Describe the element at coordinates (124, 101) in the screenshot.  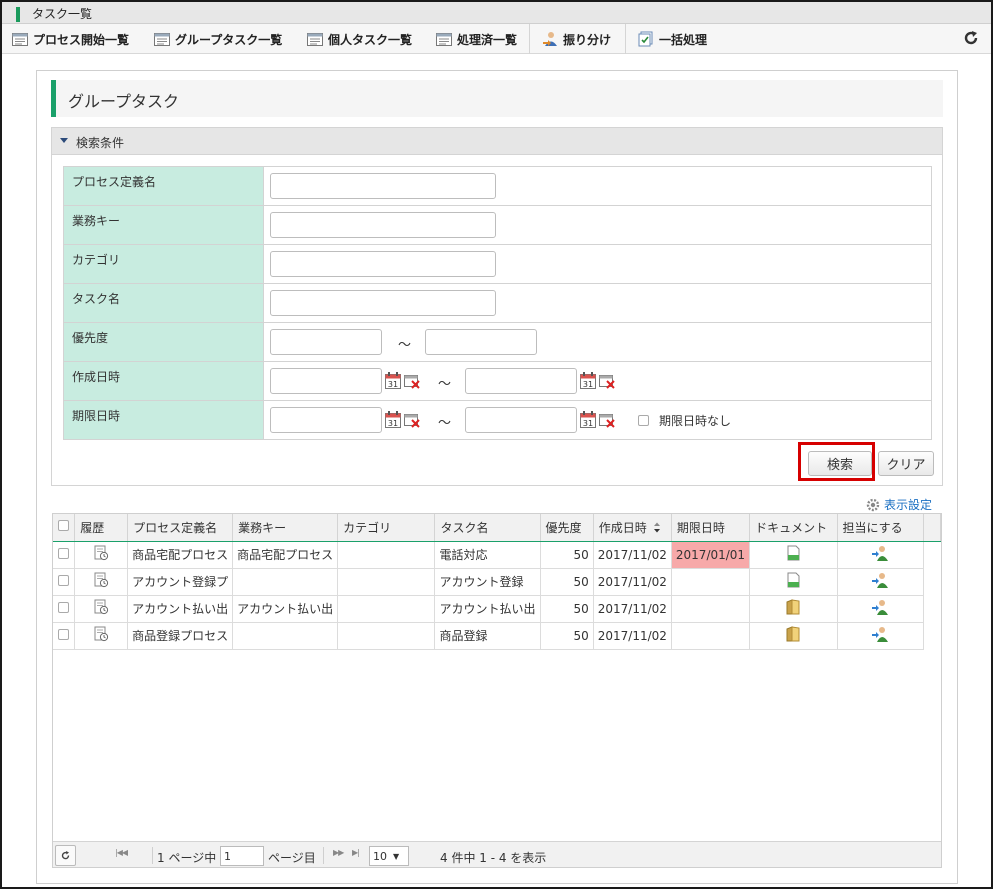
I see `page-title: グループタスク` at that location.